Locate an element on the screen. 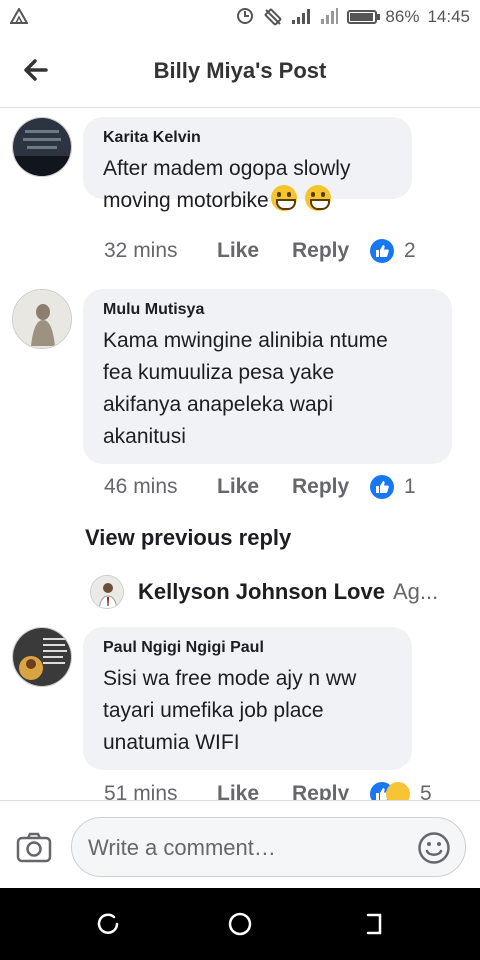  home-icon is located at coordinates (240, 924).